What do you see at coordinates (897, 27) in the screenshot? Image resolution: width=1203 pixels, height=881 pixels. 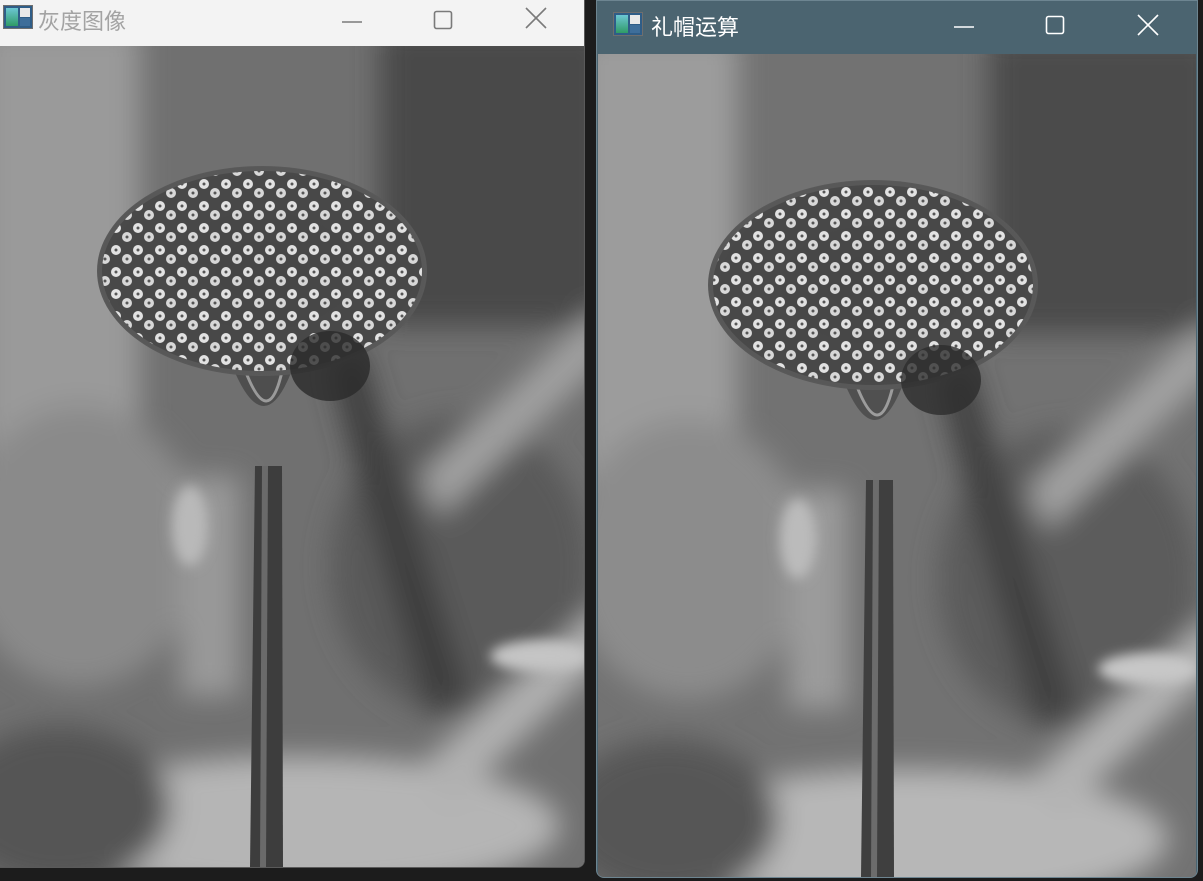 I see `title-bar: 礼帽运算` at bounding box center [897, 27].